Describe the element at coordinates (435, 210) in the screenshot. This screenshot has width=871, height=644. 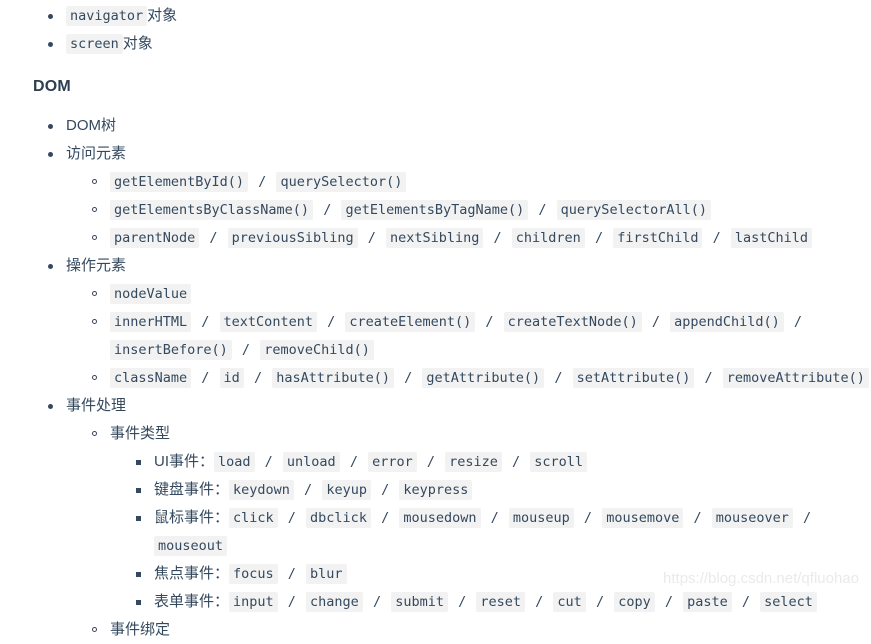
I see `code-span: getElementsByTagName()` at that location.